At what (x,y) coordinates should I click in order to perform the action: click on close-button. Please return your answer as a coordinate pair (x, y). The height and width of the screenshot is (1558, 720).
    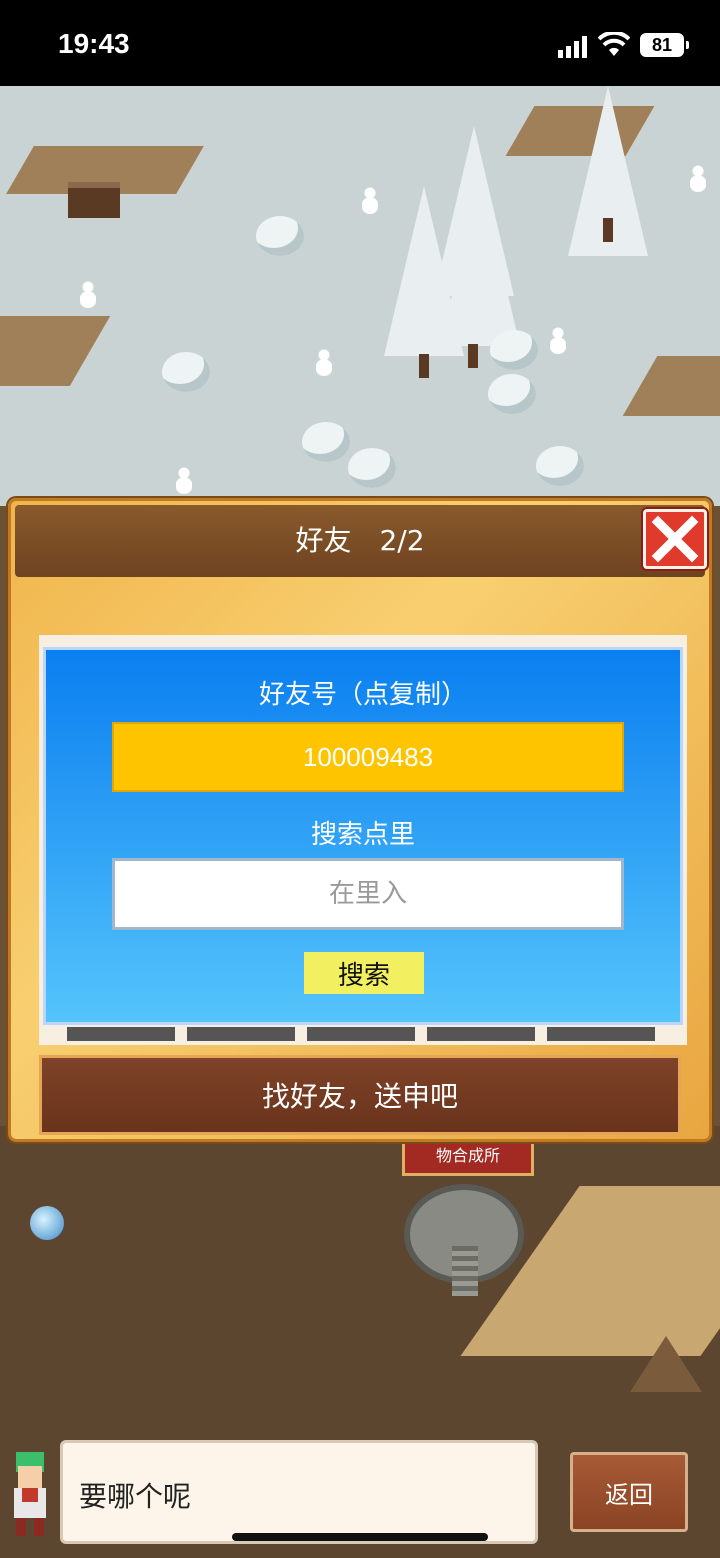
    Looking at the image, I should click on (675, 539).